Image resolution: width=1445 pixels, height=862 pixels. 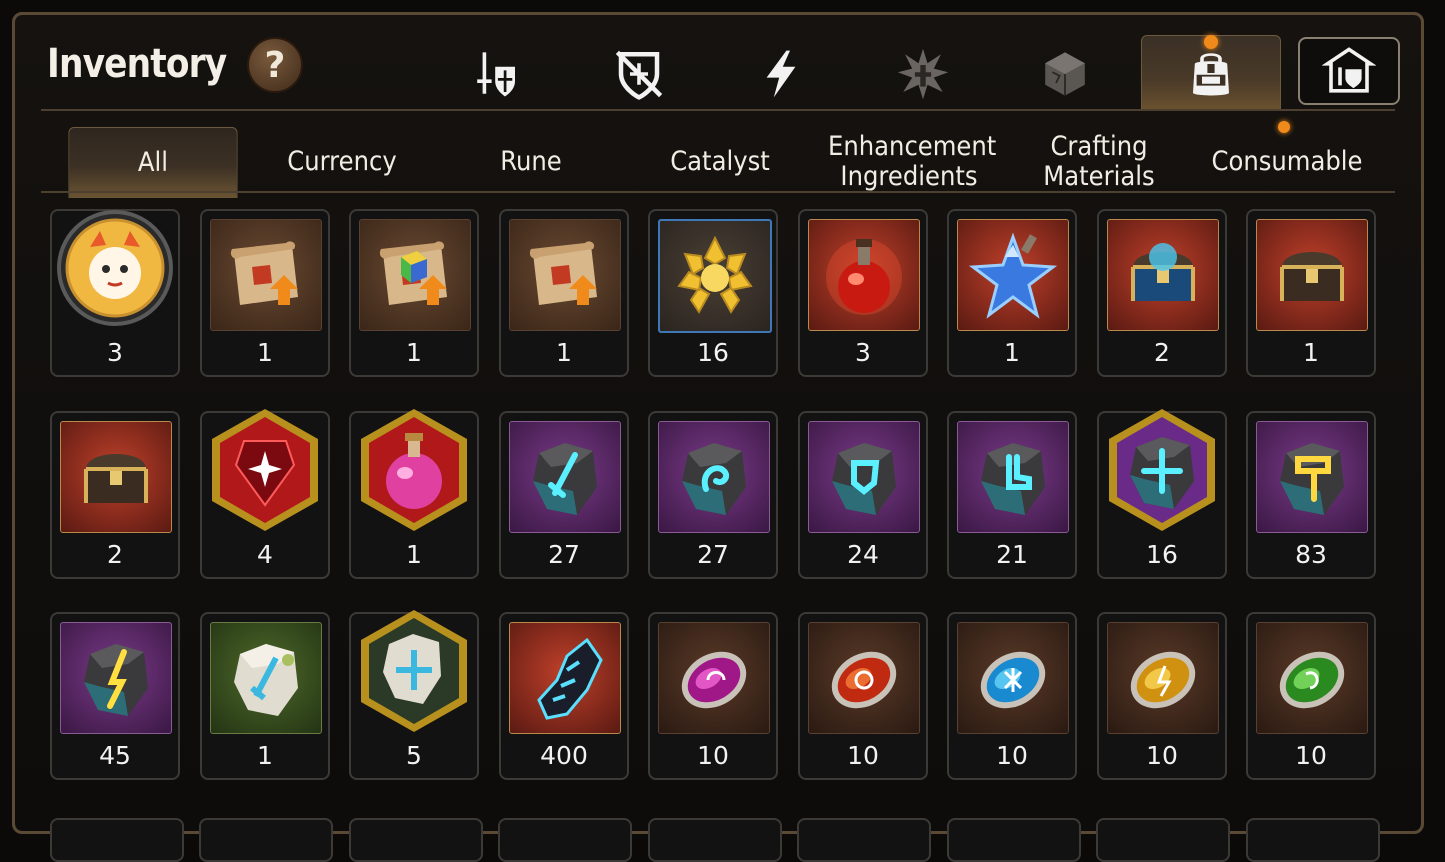 What do you see at coordinates (265, 554) in the screenshot?
I see `item-quantity: 4` at bounding box center [265, 554].